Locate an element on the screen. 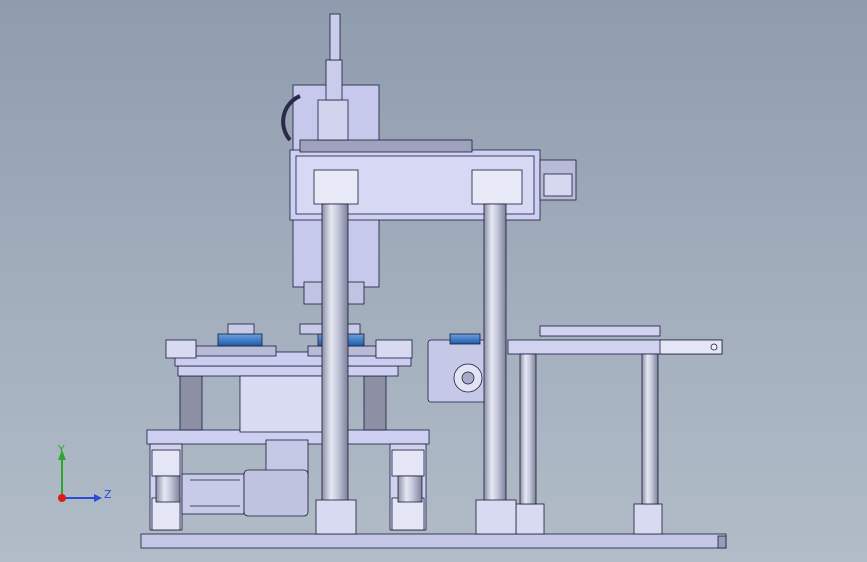 The height and width of the screenshot is (562, 867). y-axis-label: Y is located at coordinates (61, 449).